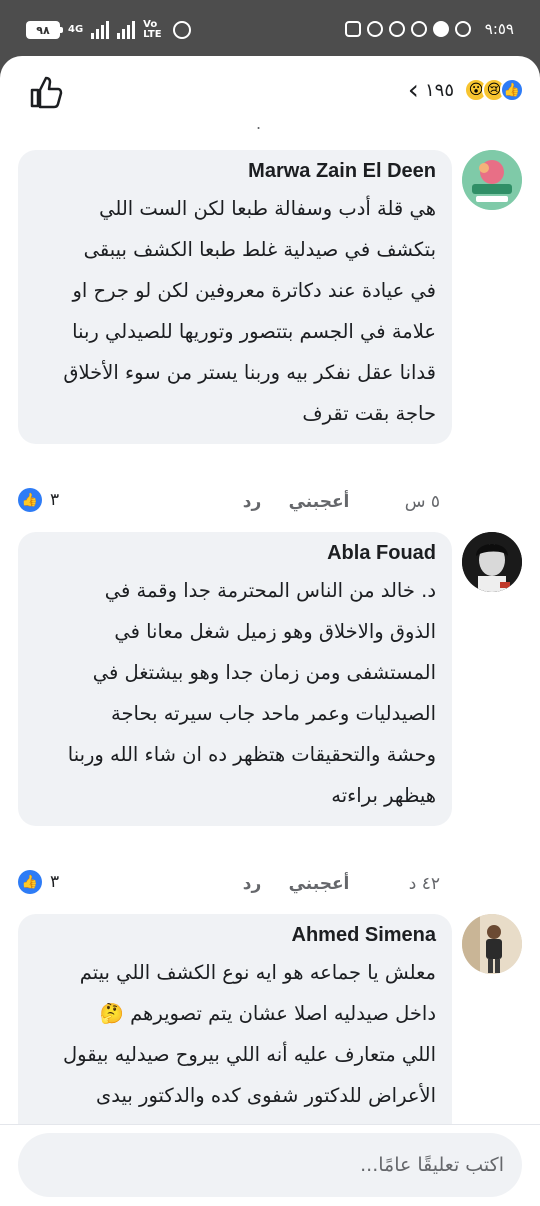  I want to click on status-bar: ٩٨ 4G Vo LTE ٩:٥٩, so click(270, 28).